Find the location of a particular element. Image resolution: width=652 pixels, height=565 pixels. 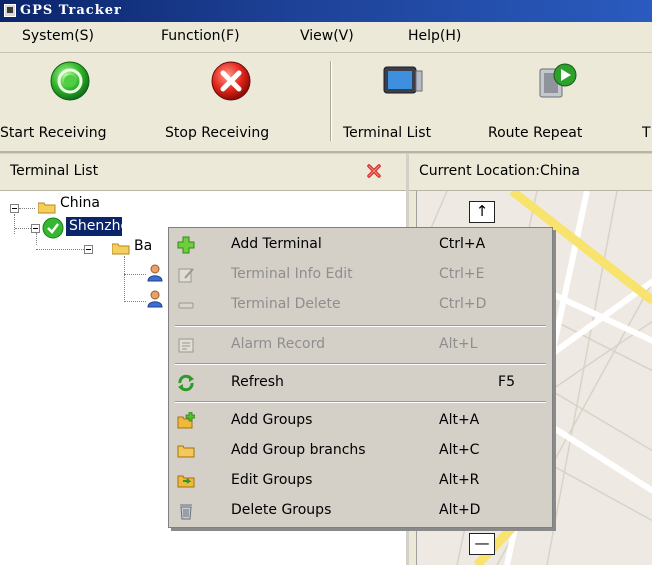

menu-item-terminal-delete: Terminal Delete Ctrl+D is located at coordinates (360, 305).